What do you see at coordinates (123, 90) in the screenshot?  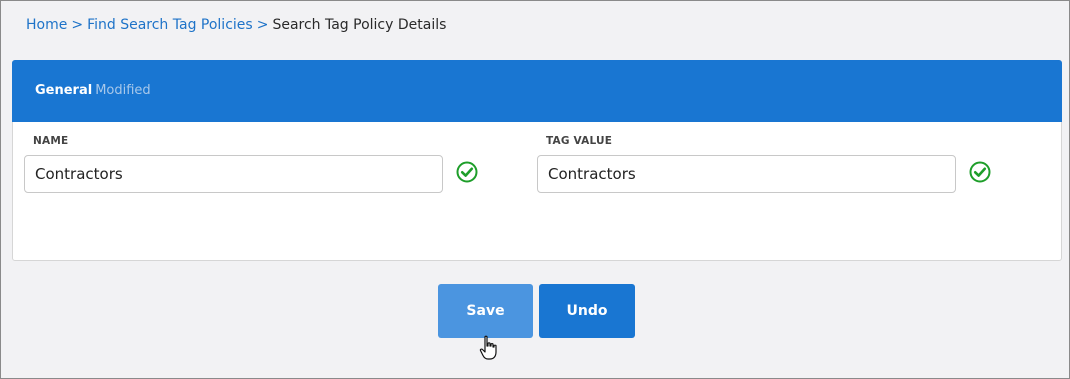 I see `panel-status: Modified` at bounding box center [123, 90].